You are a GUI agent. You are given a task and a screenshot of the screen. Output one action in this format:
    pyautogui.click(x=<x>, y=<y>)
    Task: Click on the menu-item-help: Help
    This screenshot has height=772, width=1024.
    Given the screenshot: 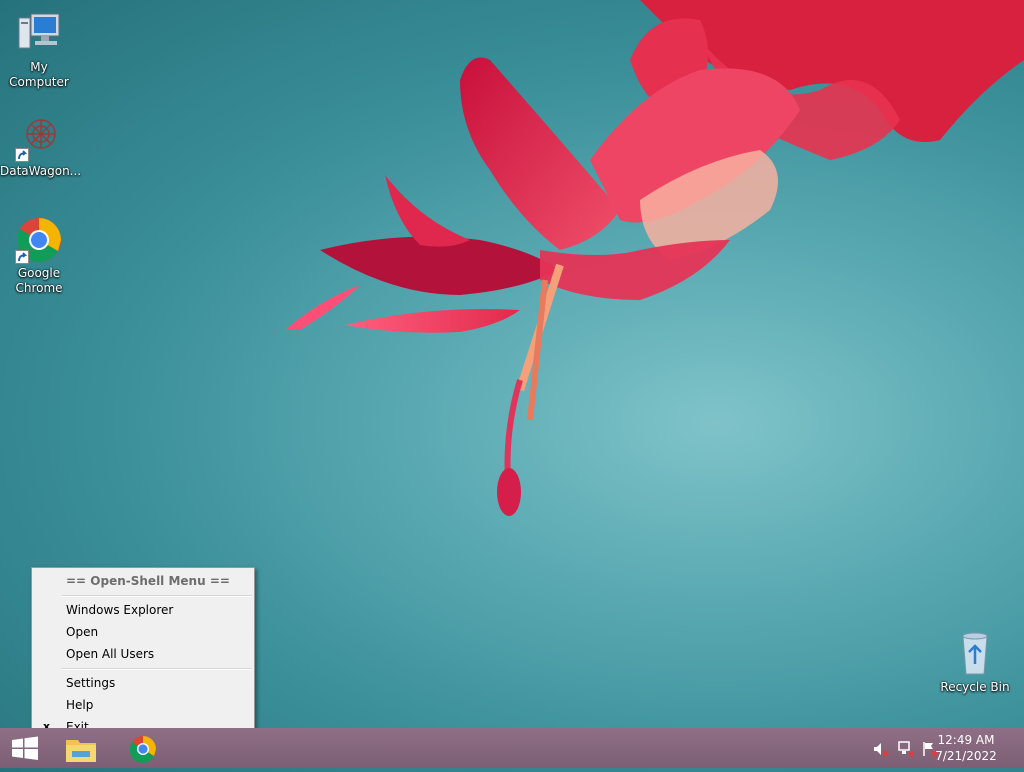 What is the action you would take?
    pyautogui.click(x=159, y=705)
    